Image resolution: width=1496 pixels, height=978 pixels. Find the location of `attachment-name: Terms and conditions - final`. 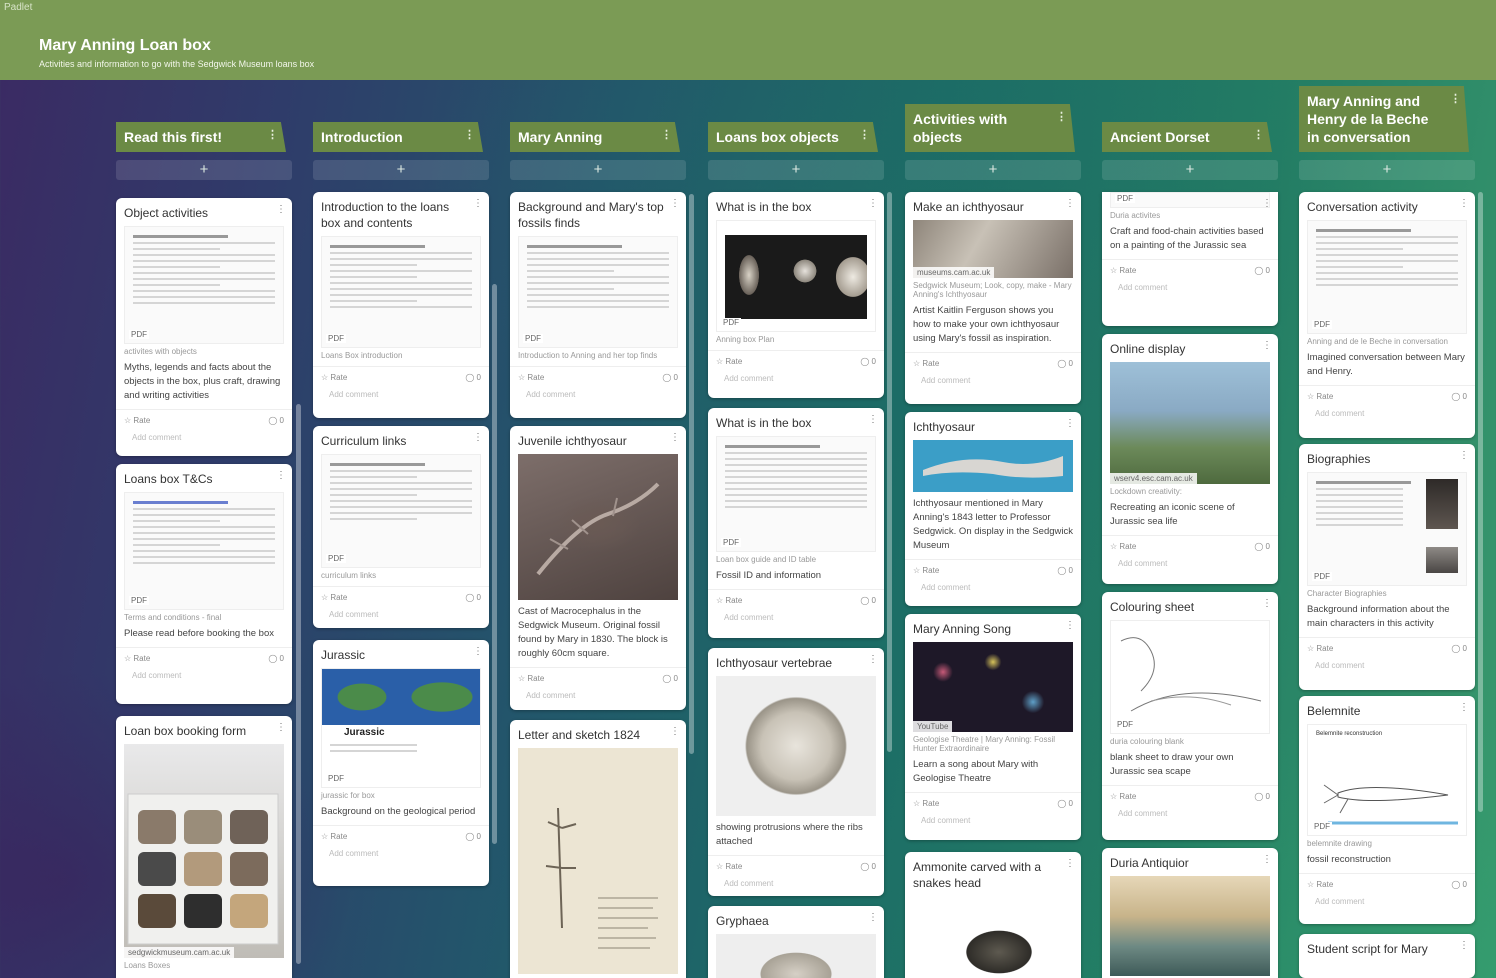

attachment-name: Terms and conditions - final is located at coordinates (204, 616).